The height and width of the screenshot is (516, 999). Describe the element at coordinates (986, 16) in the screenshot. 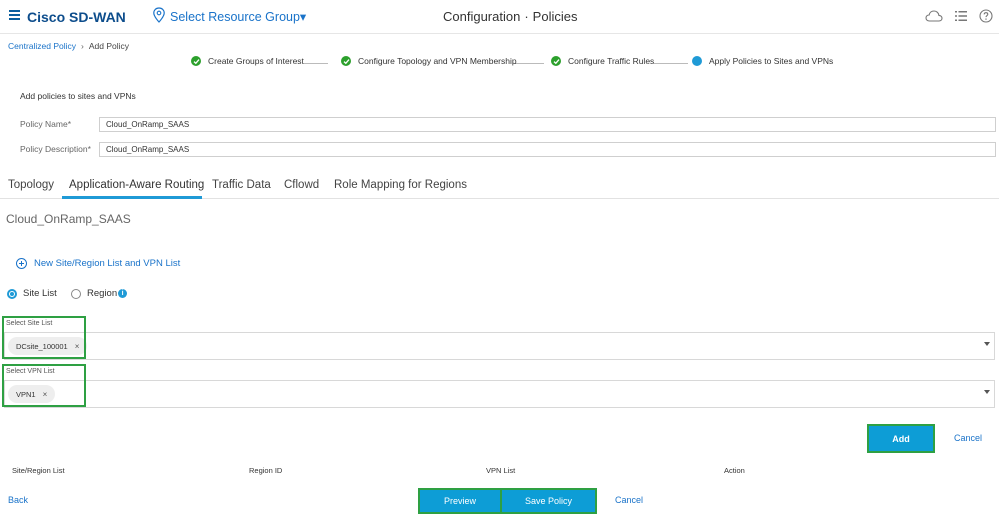

I see `help-icon` at that location.